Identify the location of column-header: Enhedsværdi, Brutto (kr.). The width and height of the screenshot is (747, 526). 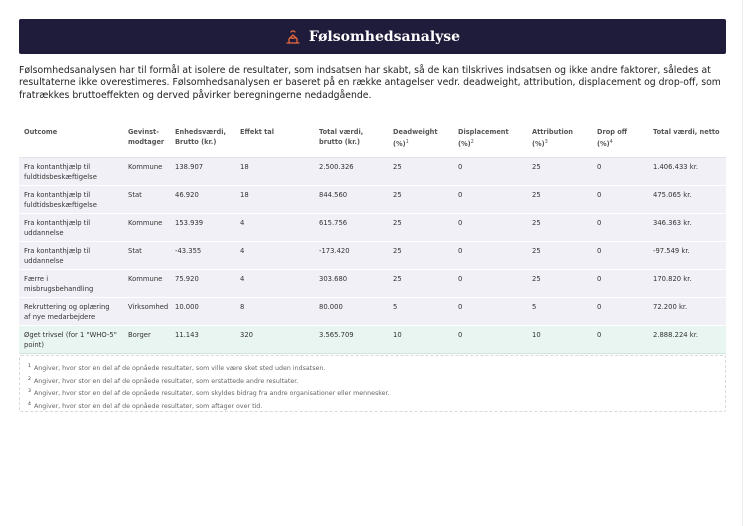
(202, 138).